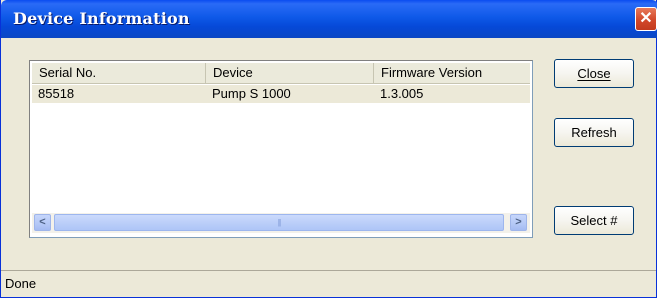 The image size is (657, 298). I want to click on column-header-serial: Serial No., so click(119, 73).